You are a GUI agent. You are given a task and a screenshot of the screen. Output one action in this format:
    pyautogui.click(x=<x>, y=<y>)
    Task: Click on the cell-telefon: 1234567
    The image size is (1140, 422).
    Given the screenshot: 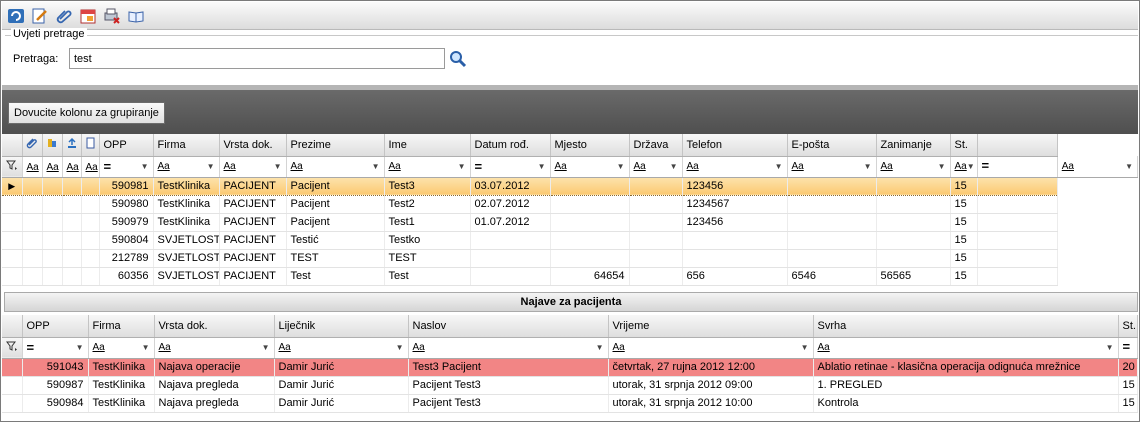 What is the action you would take?
    pyautogui.click(x=735, y=204)
    